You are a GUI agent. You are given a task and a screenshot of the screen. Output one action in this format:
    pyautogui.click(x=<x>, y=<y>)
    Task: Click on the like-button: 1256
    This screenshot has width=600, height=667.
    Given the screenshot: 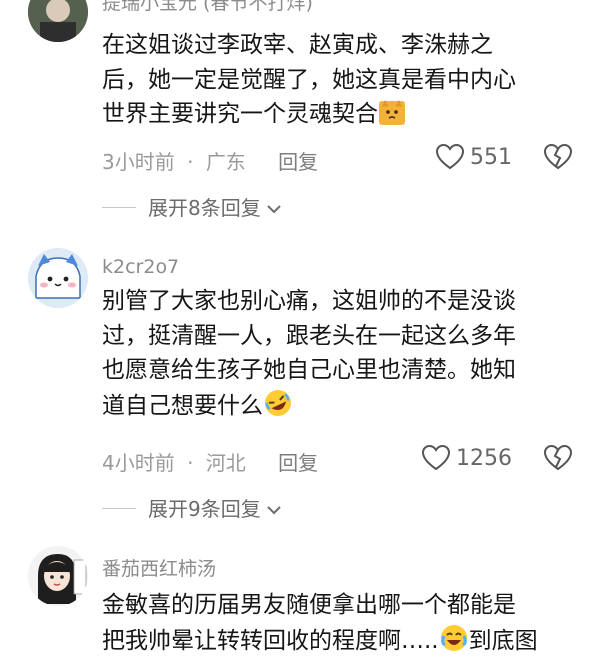 What is the action you would take?
    pyautogui.click(x=467, y=458)
    